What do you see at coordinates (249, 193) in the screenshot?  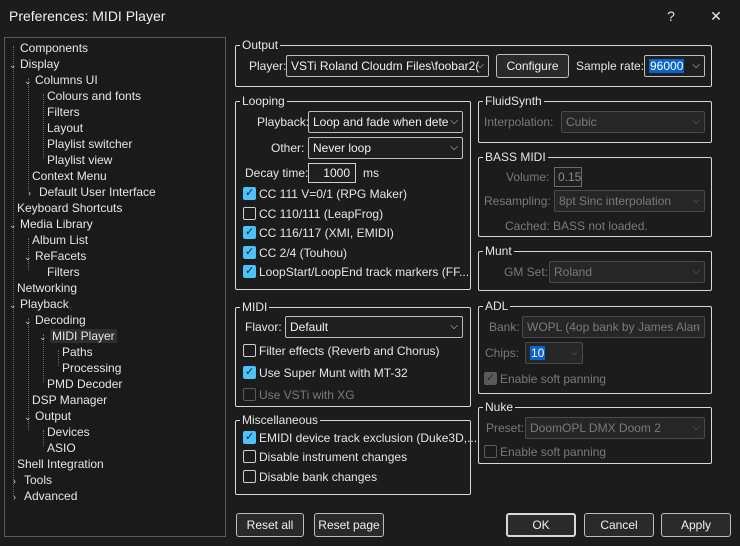 I see `cc111-checkbox` at bounding box center [249, 193].